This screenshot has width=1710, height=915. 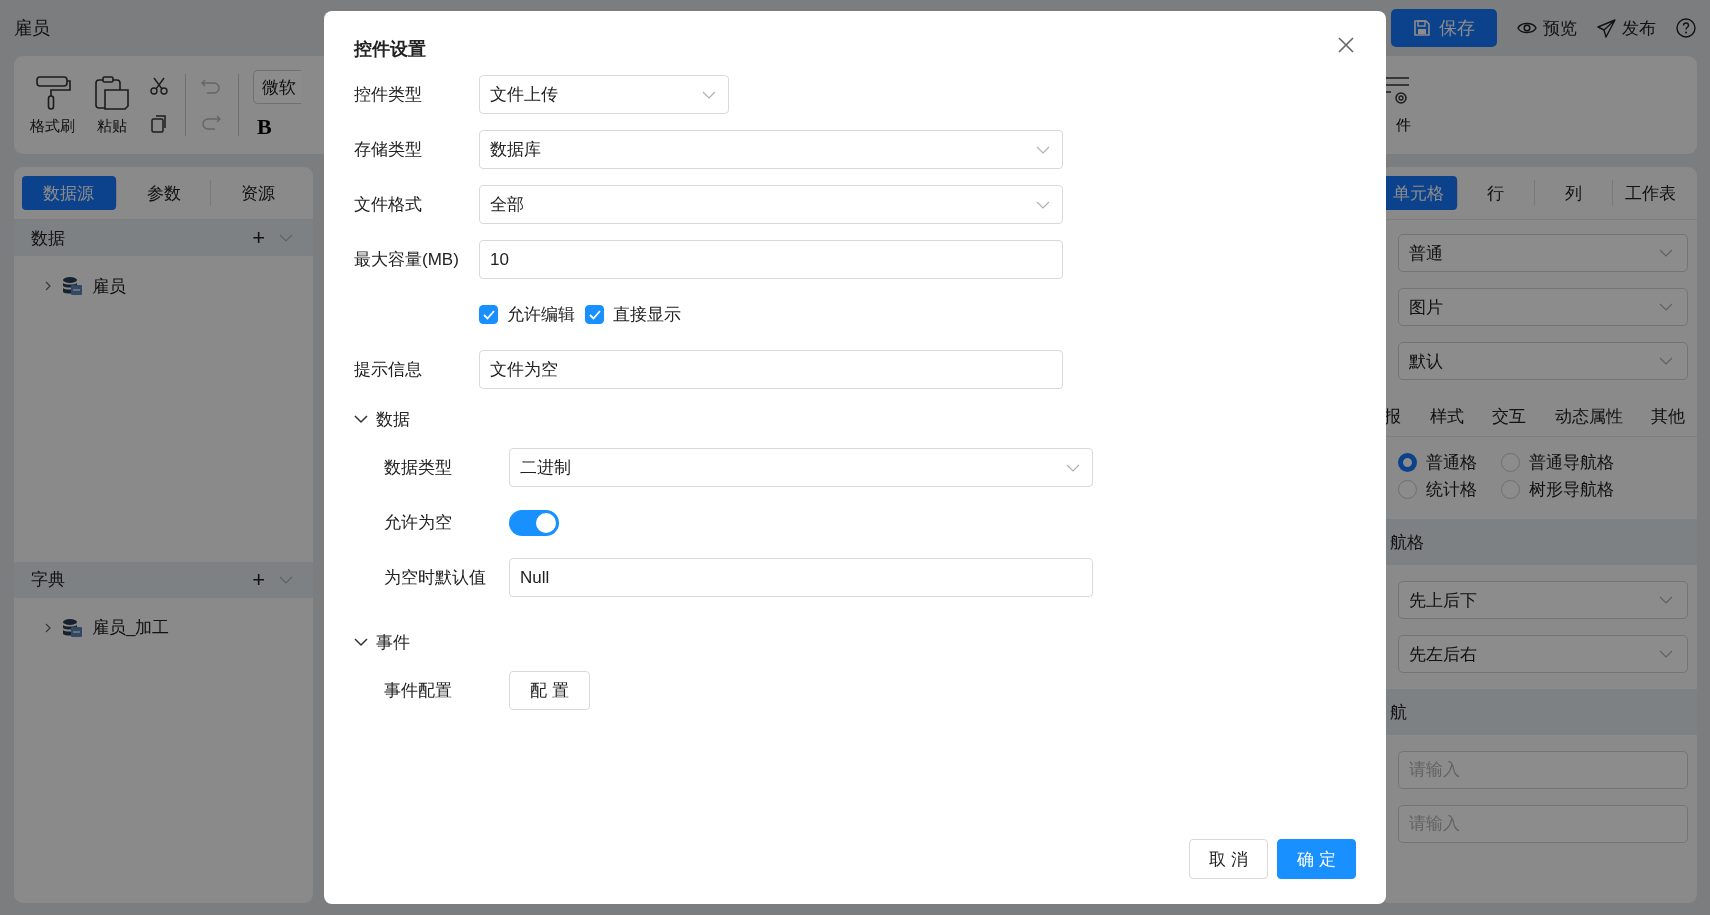 What do you see at coordinates (1594, 462) in the screenshot?
I see `radio-option: 普通导航格` at bounding box center [1594, 462].